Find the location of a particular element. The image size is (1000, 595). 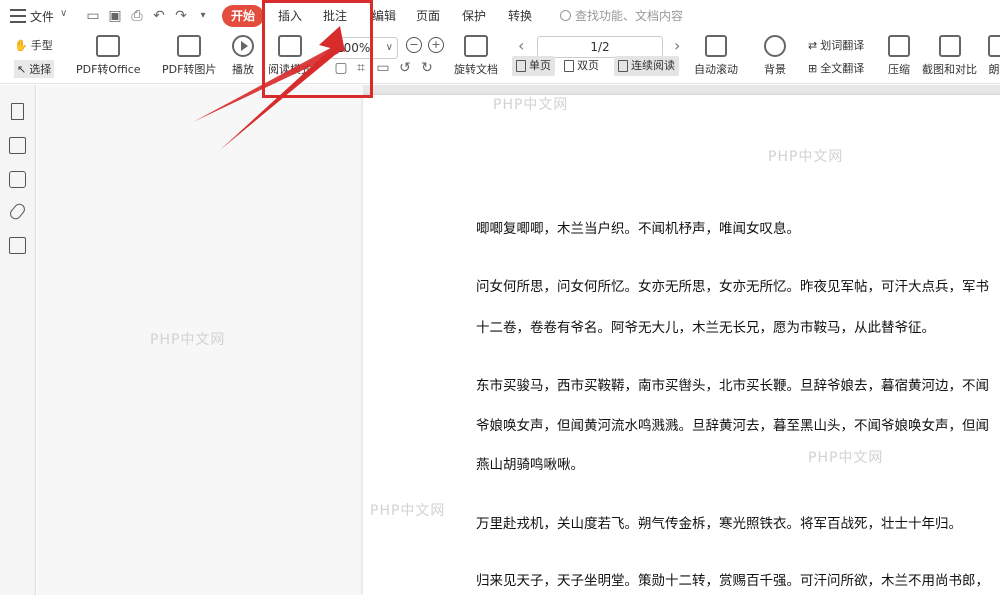

translate-icon: ⇄ is located at coordinates (813, 45).